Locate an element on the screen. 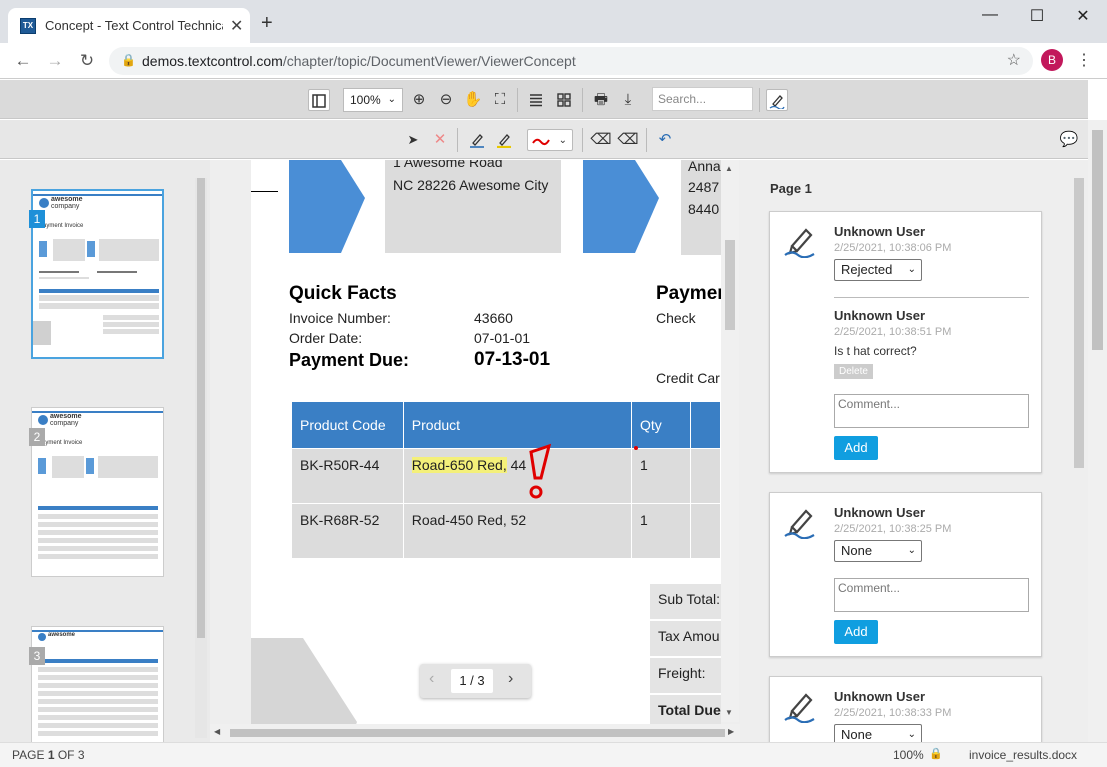  grid-layout-icon is located at coordinates (564, 100).